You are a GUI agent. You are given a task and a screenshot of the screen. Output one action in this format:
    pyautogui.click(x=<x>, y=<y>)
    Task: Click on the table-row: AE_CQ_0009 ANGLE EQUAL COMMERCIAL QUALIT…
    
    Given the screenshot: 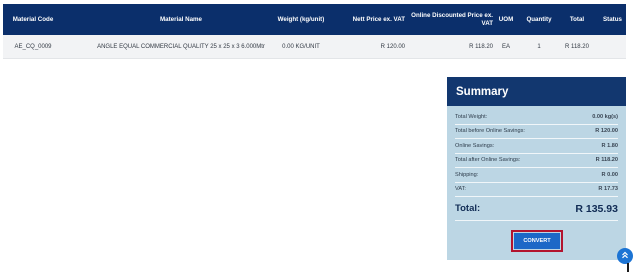 What is the action you would take?
    pyautogui.click(x=314, y=47)
    